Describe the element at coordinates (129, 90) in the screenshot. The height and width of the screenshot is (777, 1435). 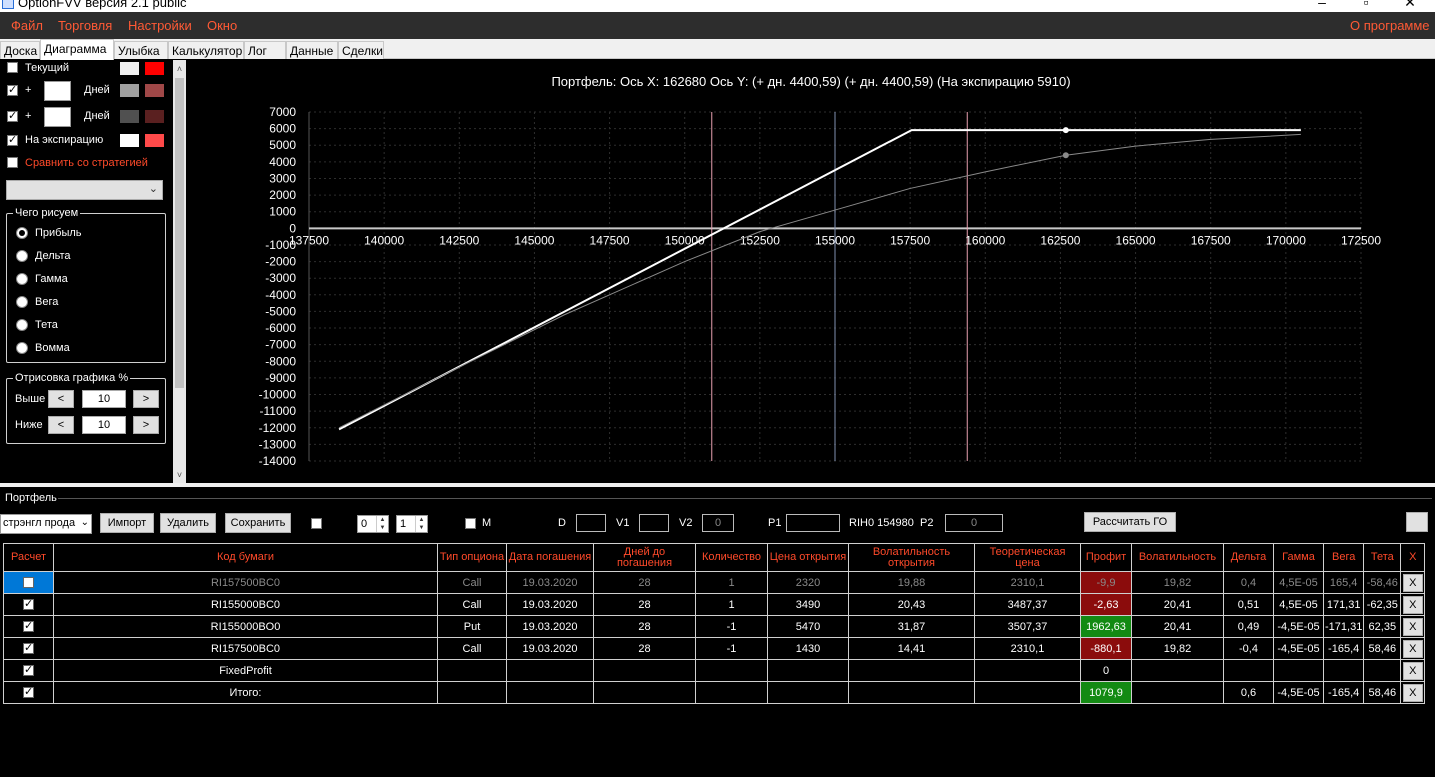
I see `days1-color-a` at that location.